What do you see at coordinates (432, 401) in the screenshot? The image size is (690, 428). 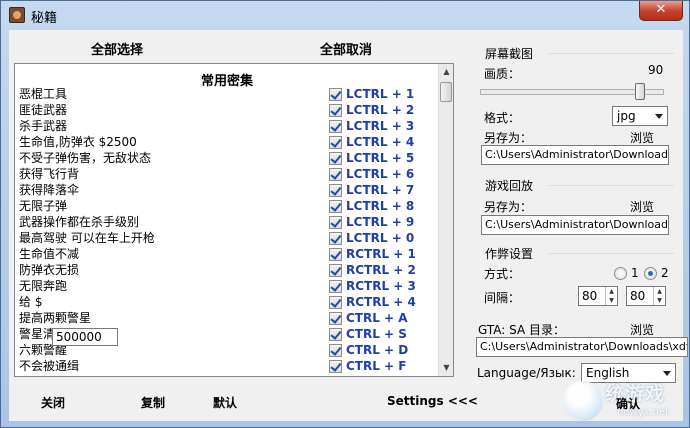 I see `settings-toggle-button: Settings <<<` at bounding box center [432, 401].